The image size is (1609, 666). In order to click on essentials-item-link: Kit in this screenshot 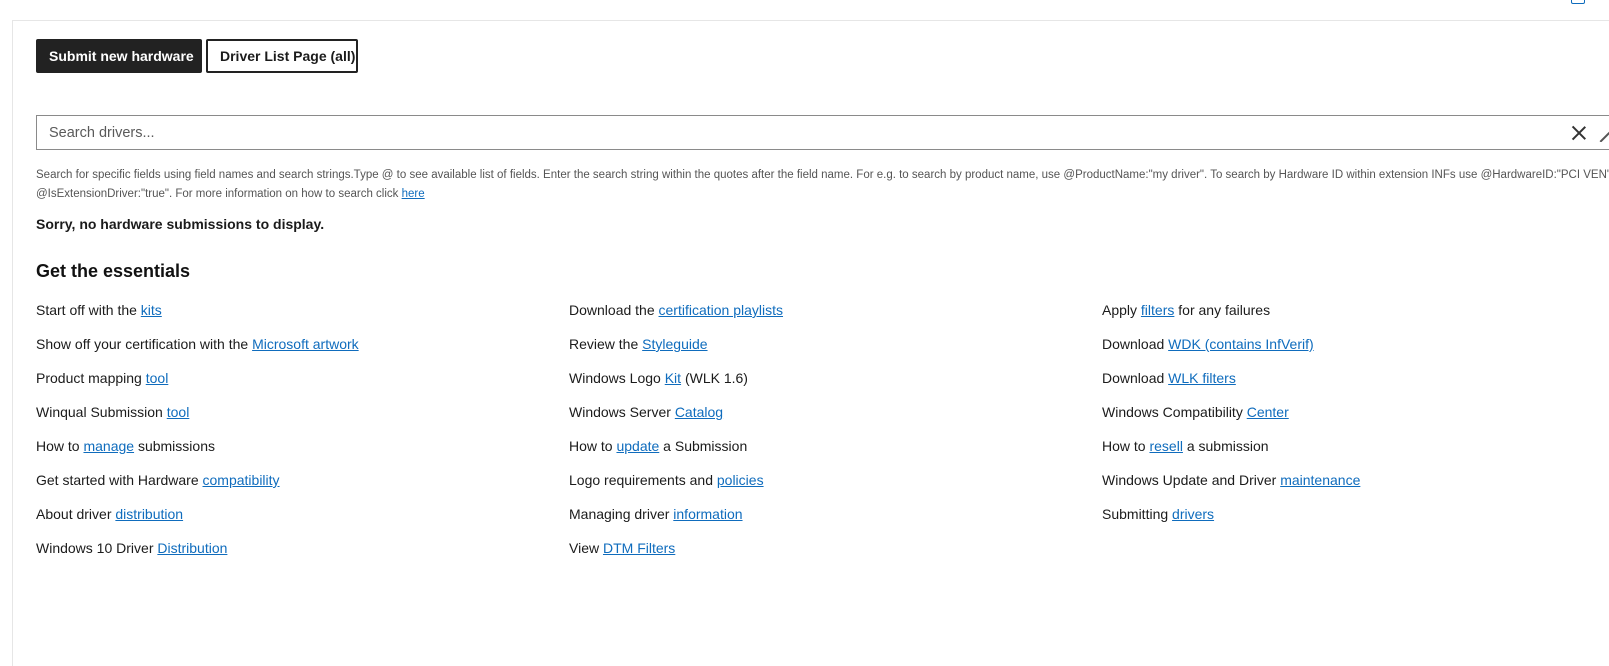, I will do `click(673, 378)`.